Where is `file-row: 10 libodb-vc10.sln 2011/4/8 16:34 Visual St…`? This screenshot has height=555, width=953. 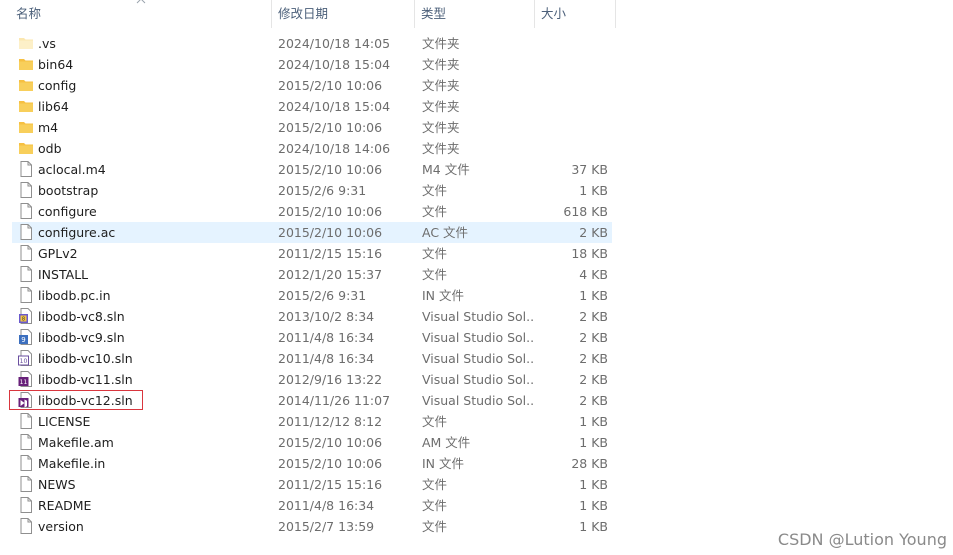 file-row: 10 libodb-vc10.sln 2011/4/8 16:34 Visual St… is located at coordinates (312, 358).